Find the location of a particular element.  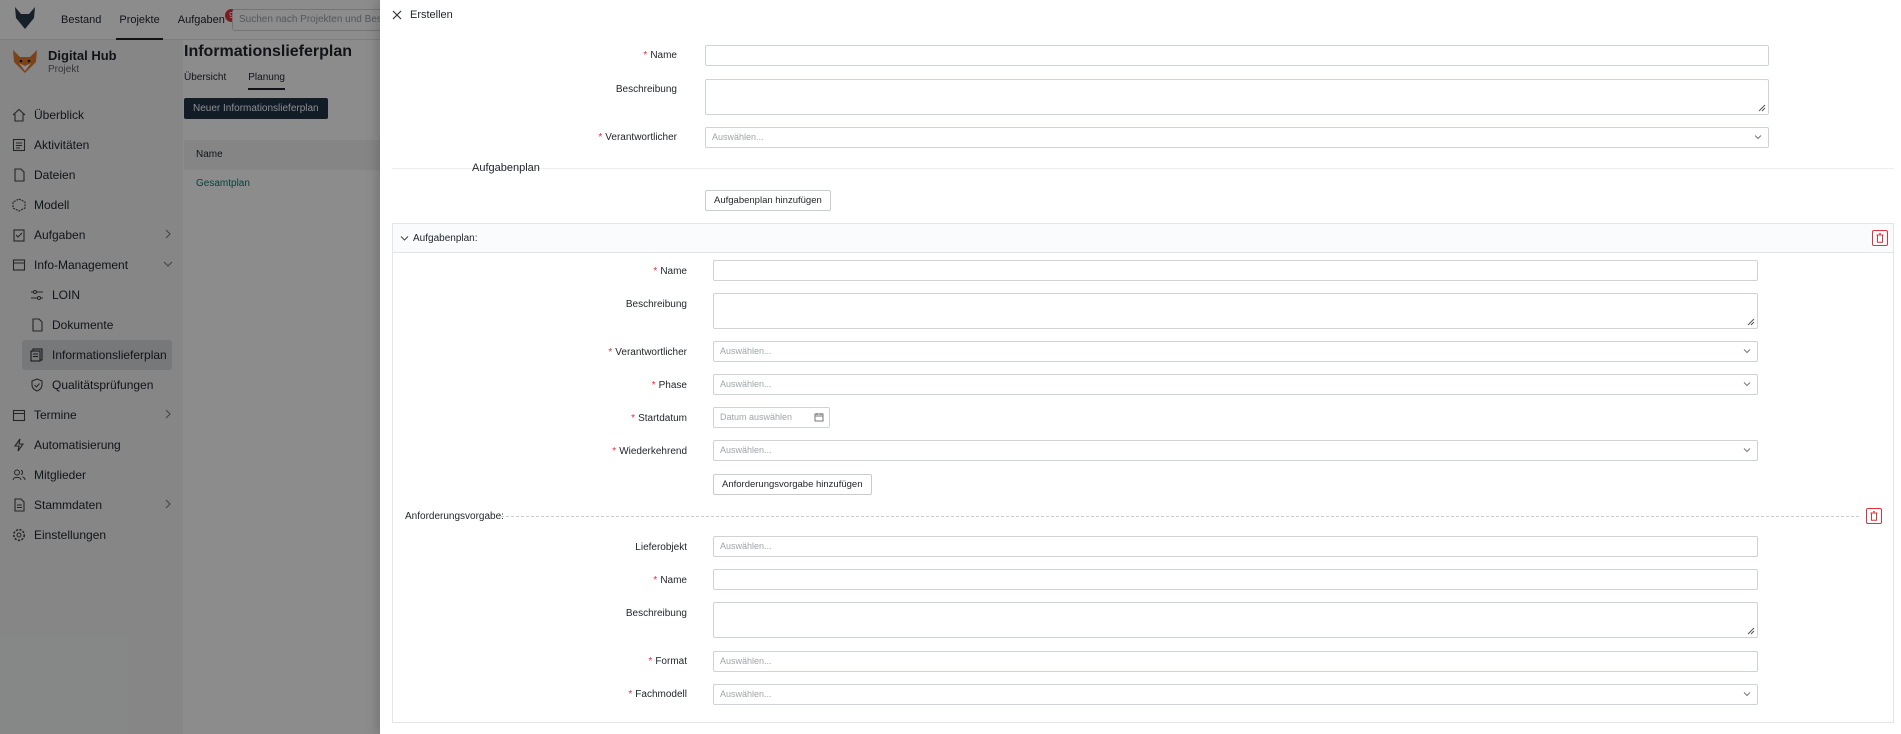

format-label-text: Format is located at coordinates (671, 661).